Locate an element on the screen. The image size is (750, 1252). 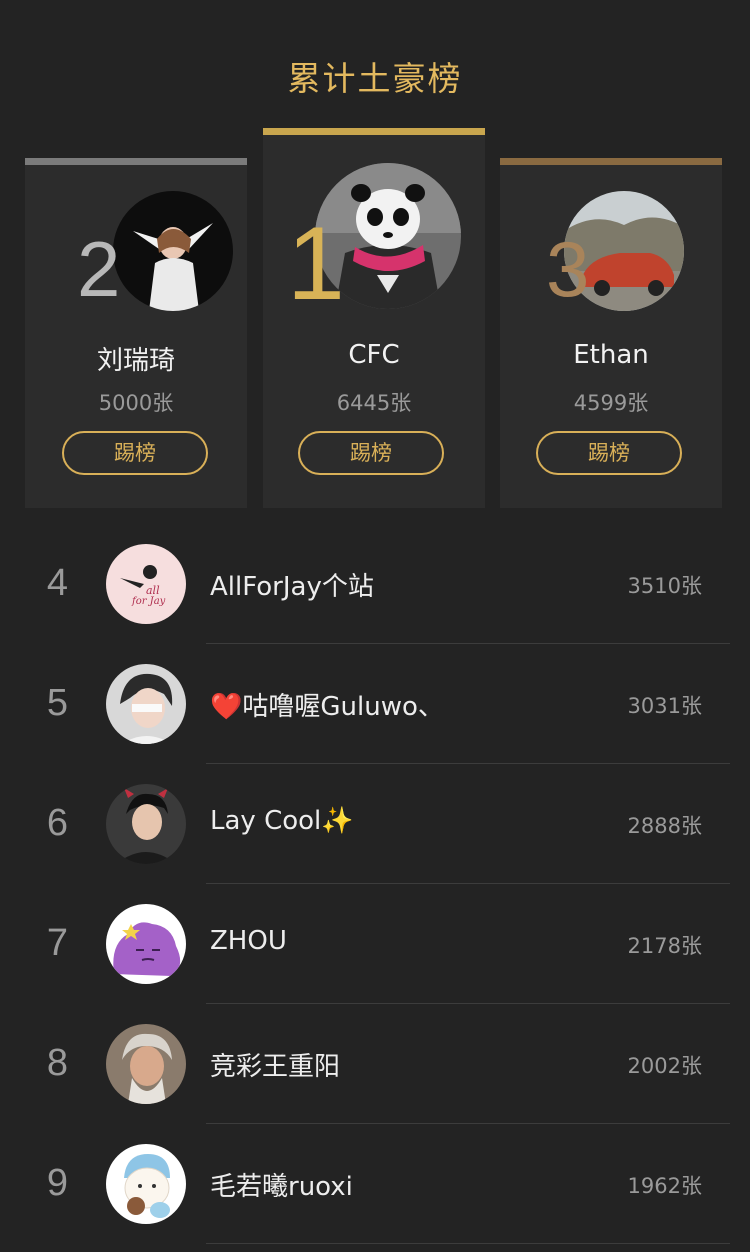
podium-count: 4599张 is located at coordinates (611, 403).